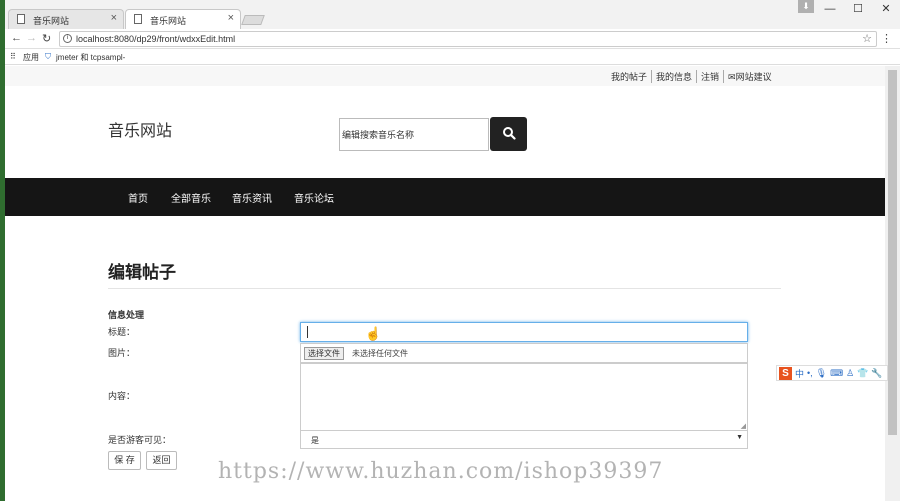 The width and height of the screenshot is (900, 501). I want to click on tab-1: 音乐网站 ×, so click(66, 19).